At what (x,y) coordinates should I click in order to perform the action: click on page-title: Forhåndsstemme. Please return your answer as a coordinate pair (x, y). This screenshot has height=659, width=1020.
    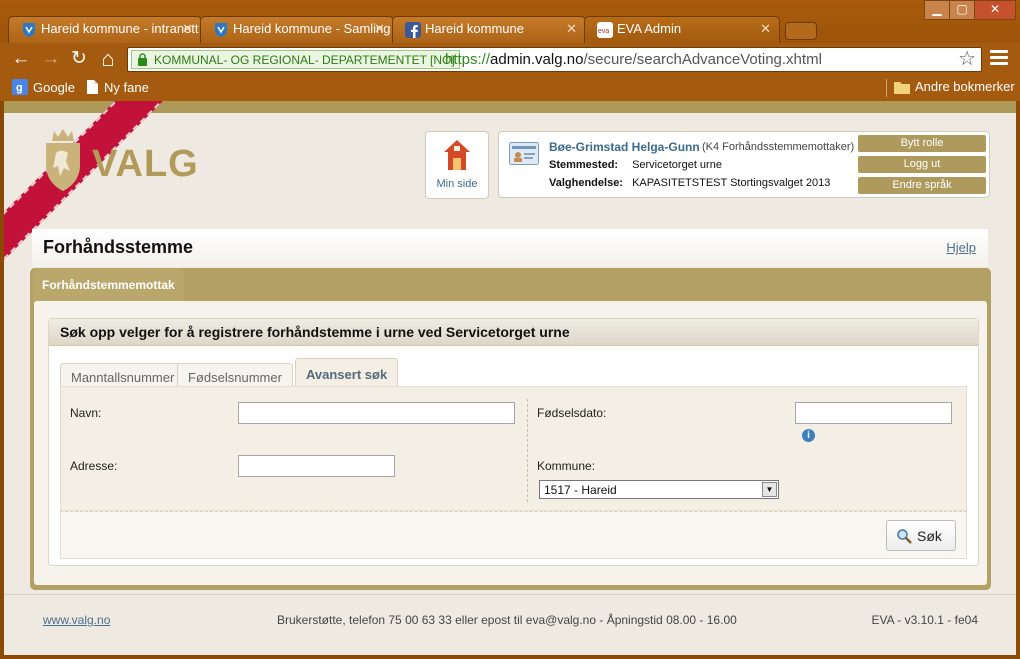
    Looking at the image, I should click on (118, 247).